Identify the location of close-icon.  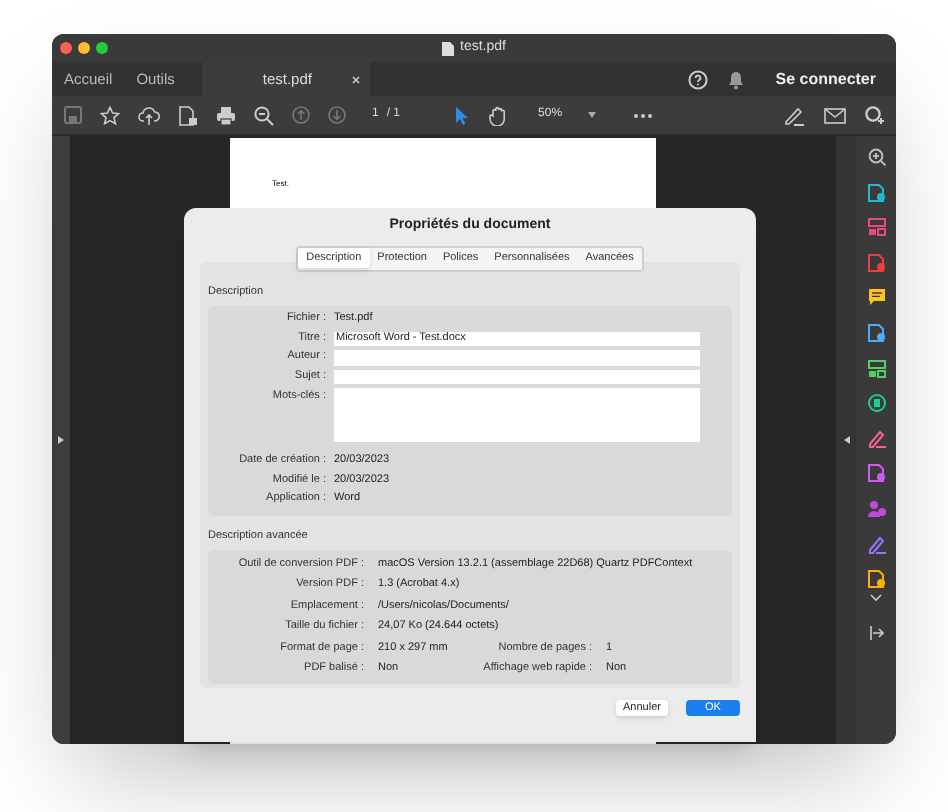
(356, 79).